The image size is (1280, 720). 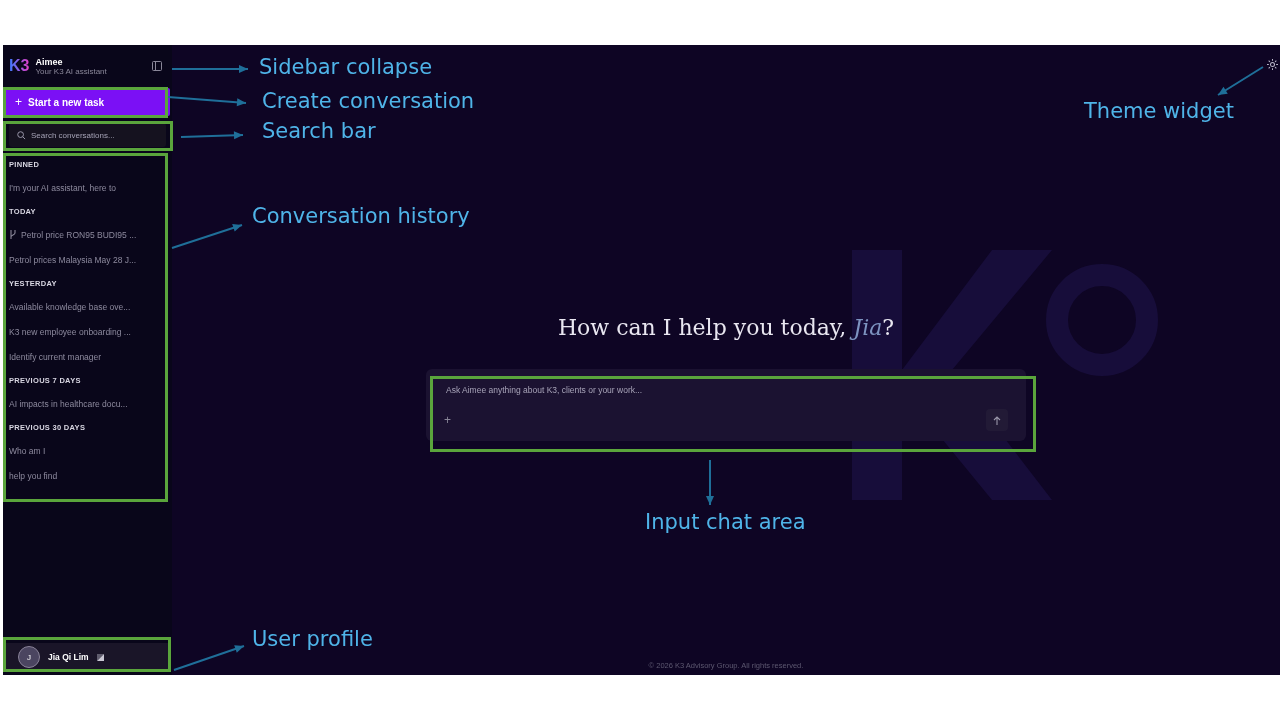 What do you see at coordinates (447, 420) in the screenshot?
I see `add-button: +` at bounding box center [447, 420].